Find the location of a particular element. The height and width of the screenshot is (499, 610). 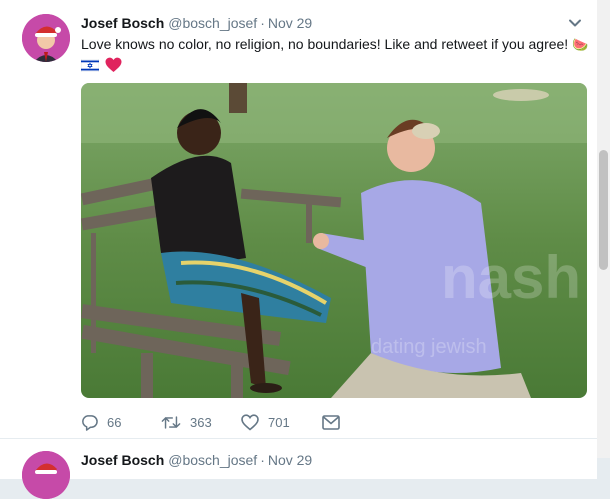

reply-count: 66 is located at coordinates (114, 422).